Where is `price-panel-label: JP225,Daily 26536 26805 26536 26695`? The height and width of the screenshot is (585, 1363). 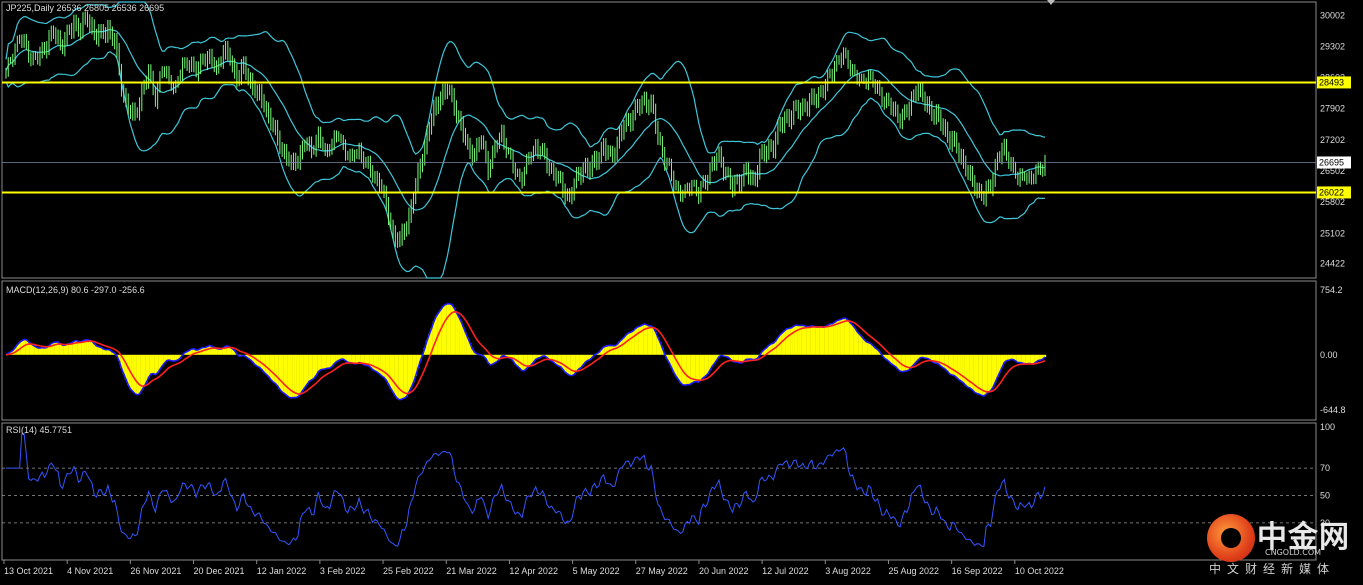
price-panel-label: JP225,Daily 26536 26805 26536 26695 is located at coordinates (85, 8).